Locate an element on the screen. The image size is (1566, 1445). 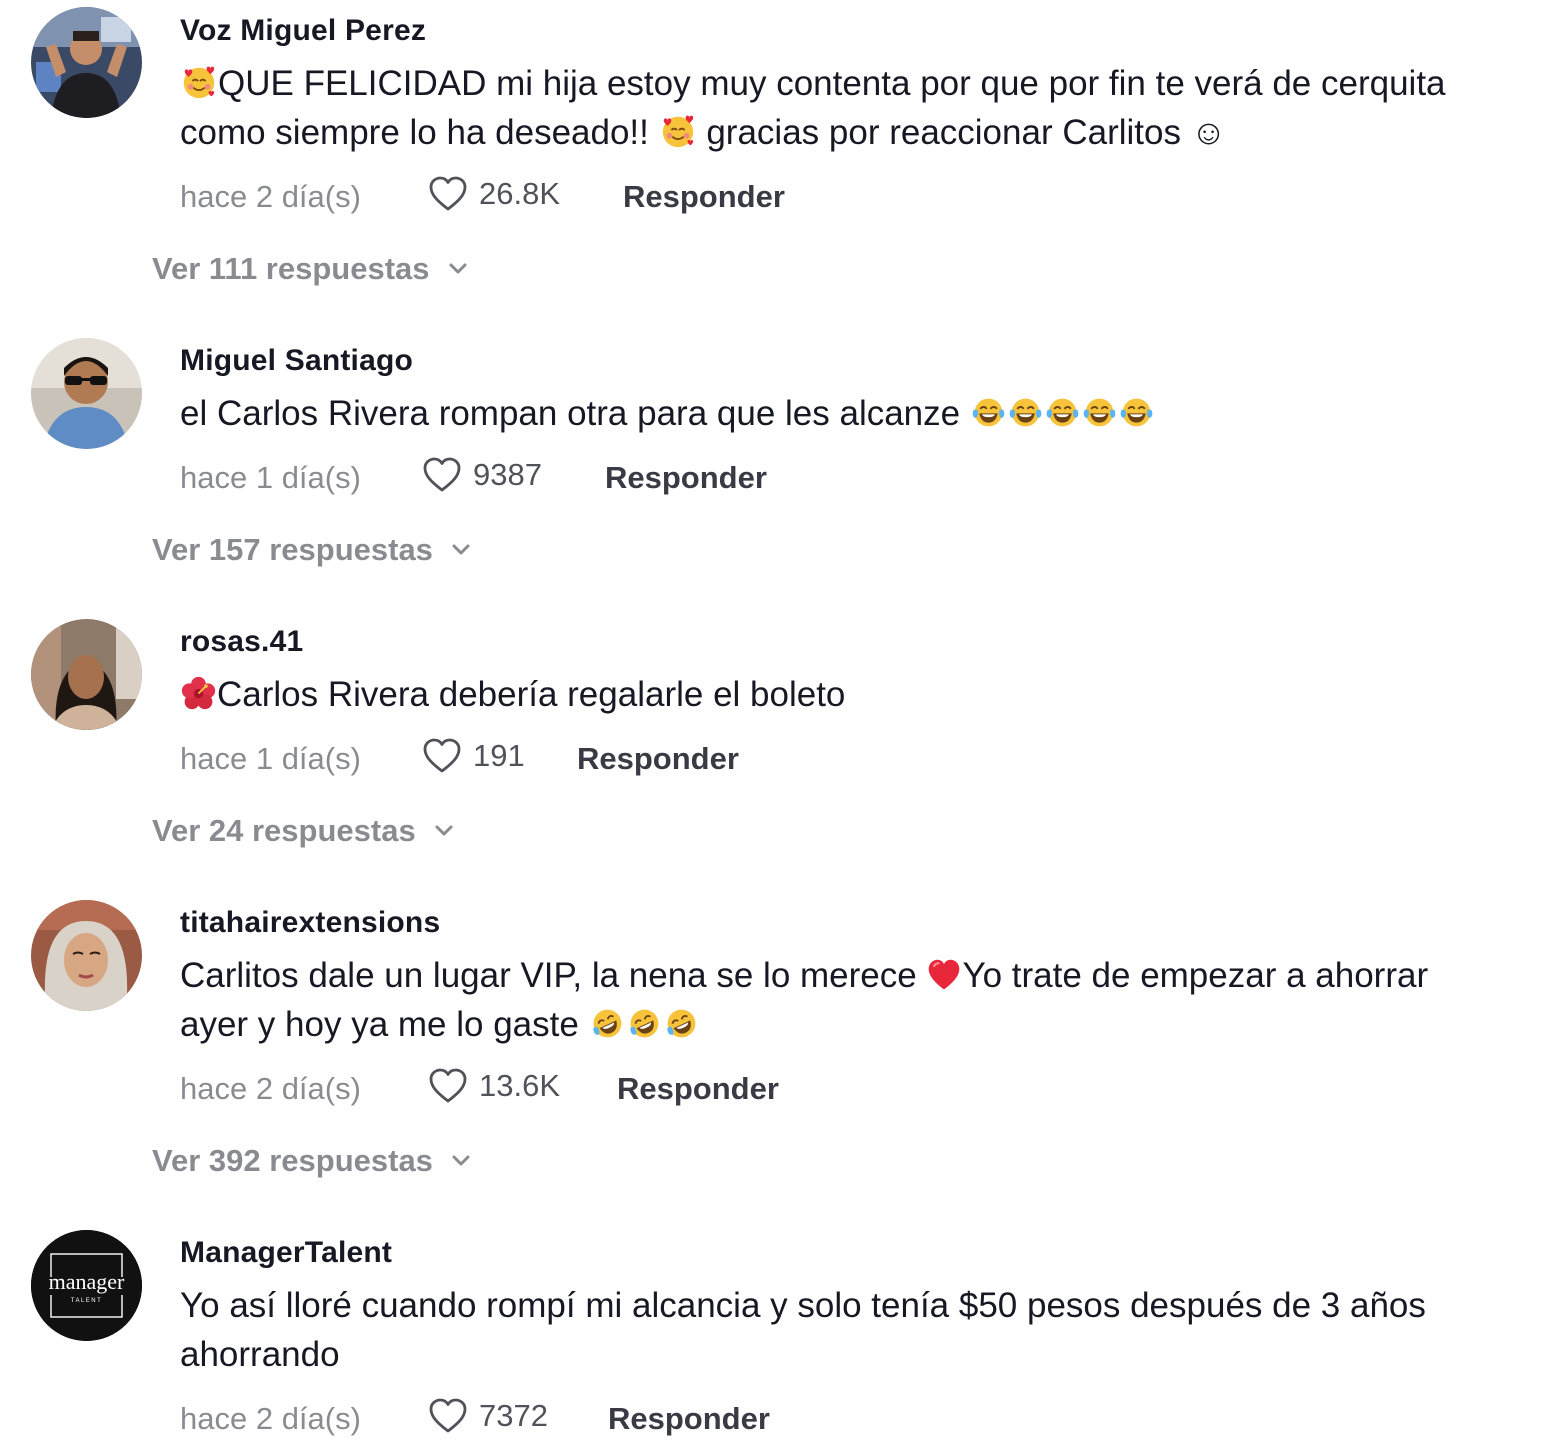
comment-username: Voz Miguel Perez is located at coordinates (833, 31).